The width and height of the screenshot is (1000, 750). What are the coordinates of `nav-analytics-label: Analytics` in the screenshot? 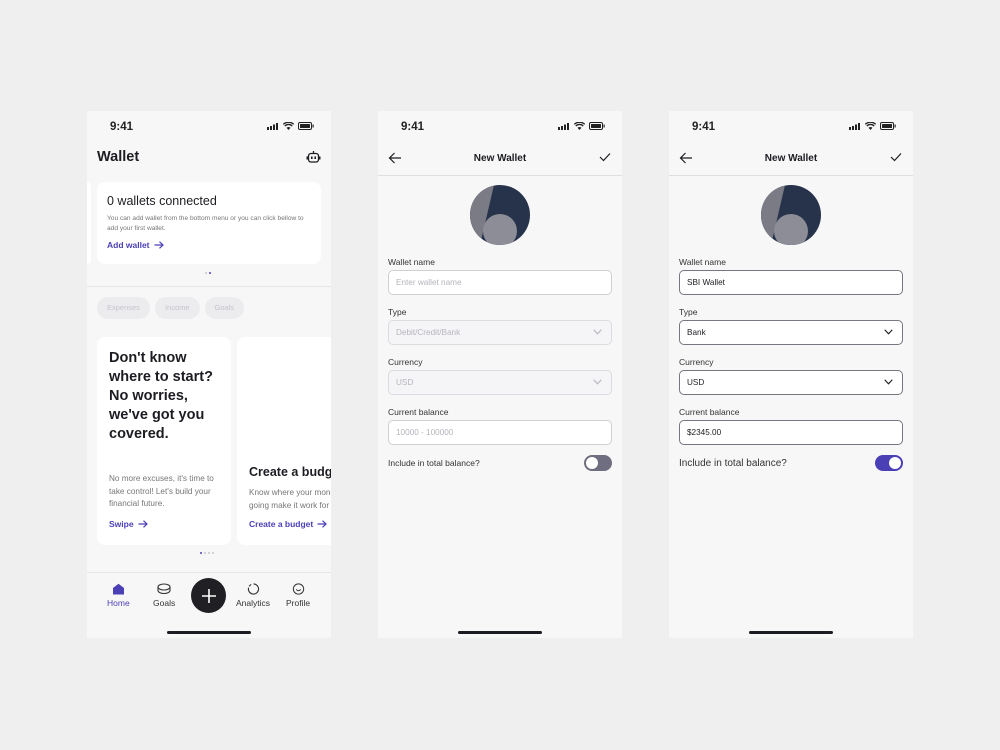 It's located at (253, 603).